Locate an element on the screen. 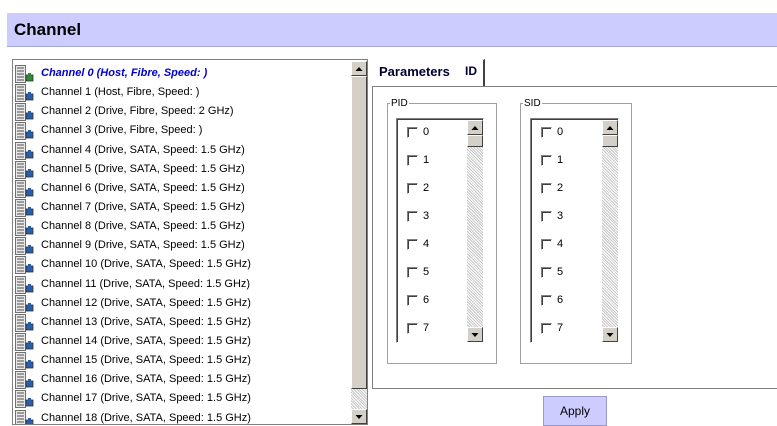 The height and width of the screenshot is (426, 777). channel-list-item: Channel 0 (Host, Fibre, Speed: ) is located at coordinates (182, 73).